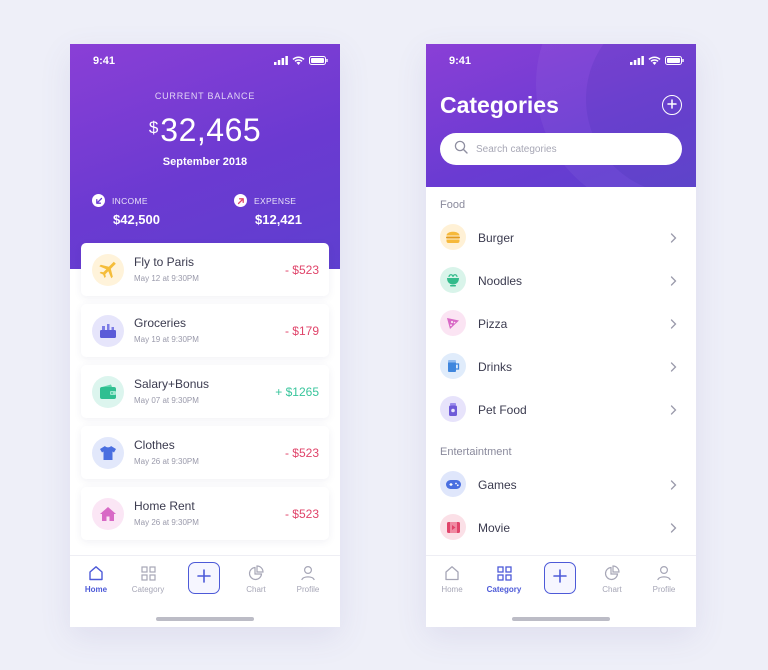  What do you see at coordinates (96, 589) in the screenshot?
I see `nav-home-label: Home` at bounding box center [96, 589].